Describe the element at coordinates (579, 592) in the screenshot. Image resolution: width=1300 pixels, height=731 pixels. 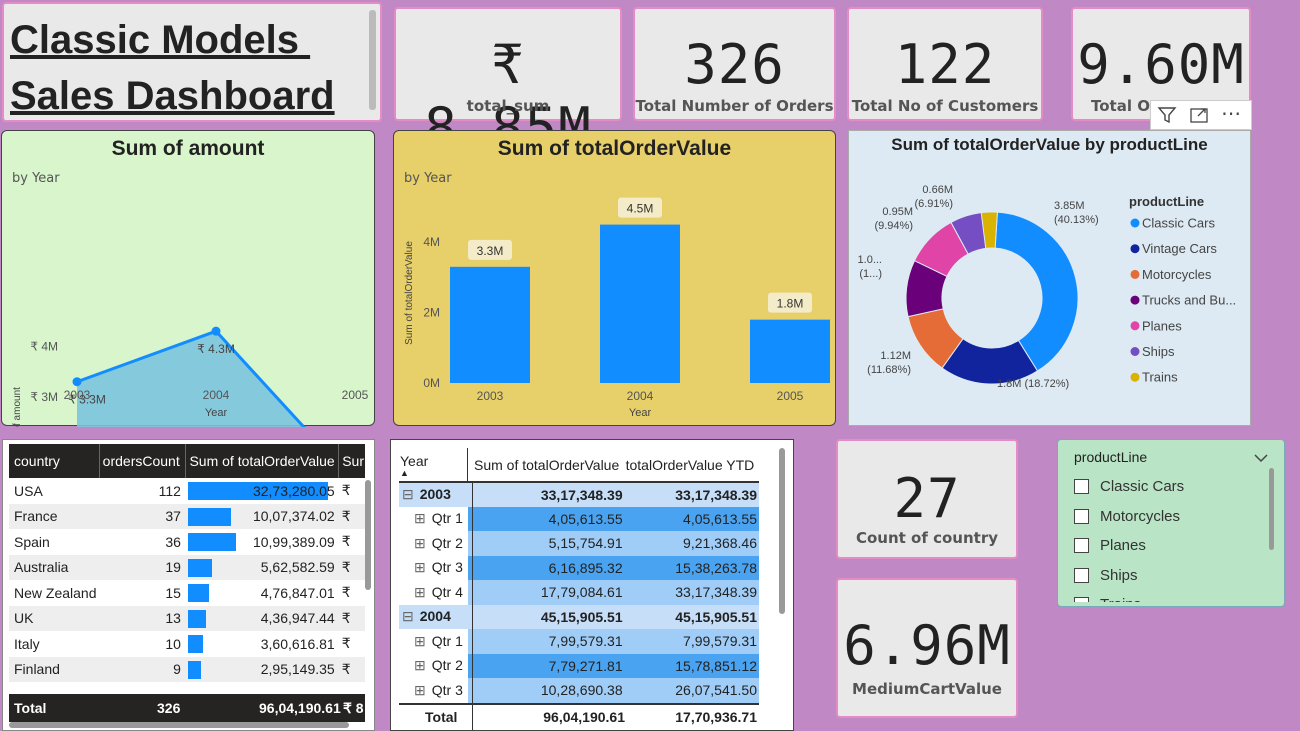
I see `quarter-row: ⊞ Qtr 4 17,79,084.61 33,17,348.39` at that location.